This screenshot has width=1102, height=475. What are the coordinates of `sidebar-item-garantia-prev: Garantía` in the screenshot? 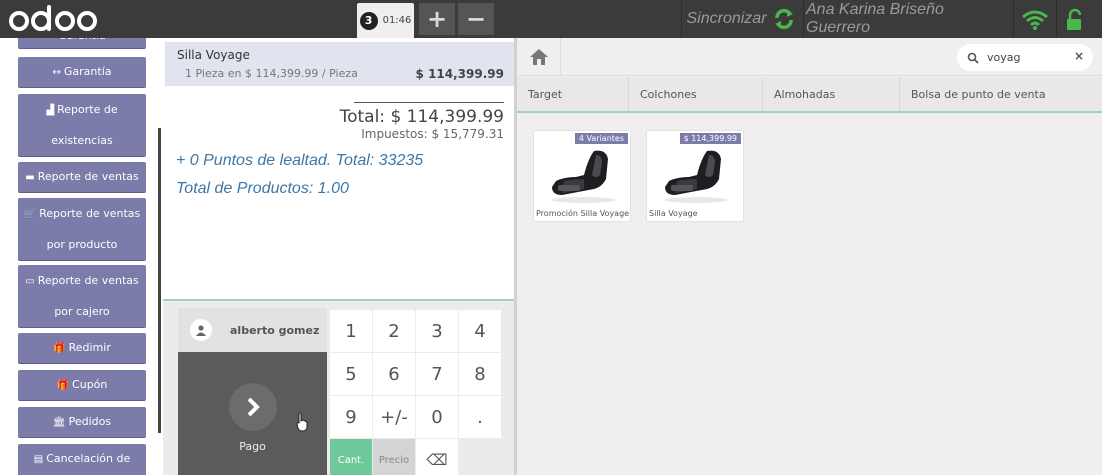 It's located at (82, 43).